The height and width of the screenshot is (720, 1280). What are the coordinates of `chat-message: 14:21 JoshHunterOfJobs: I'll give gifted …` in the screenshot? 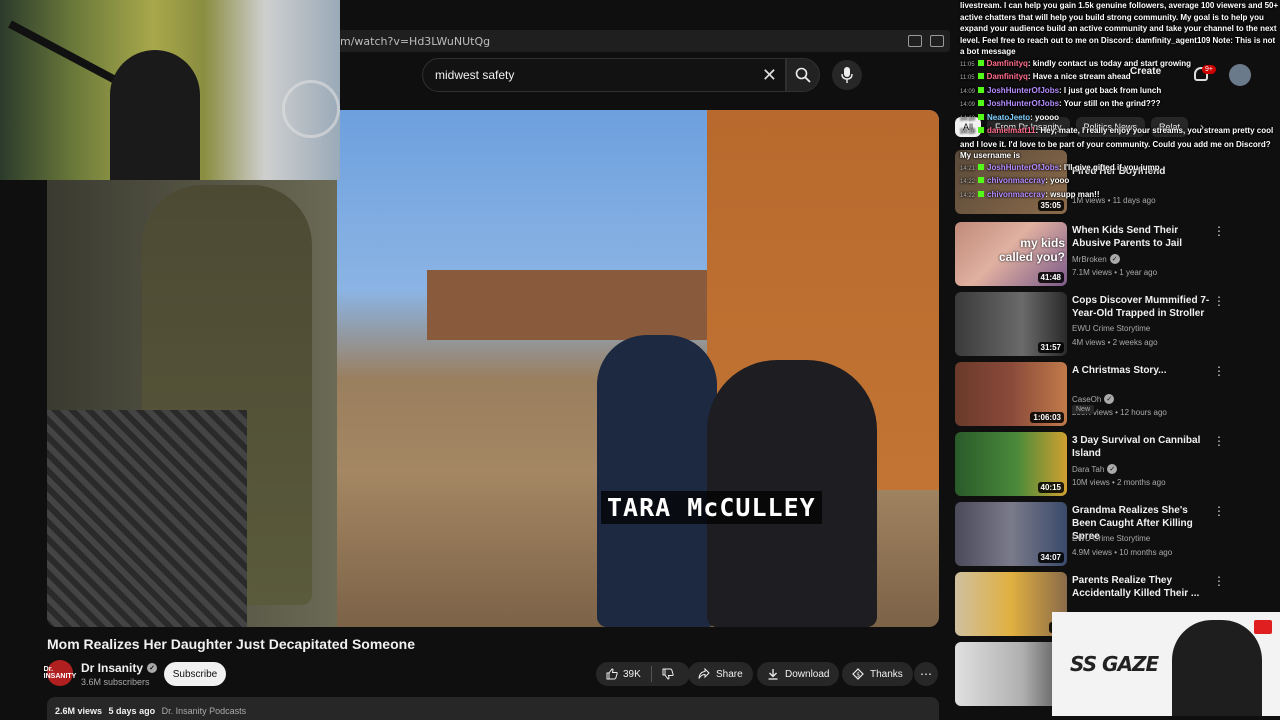 It's located at (1060, 167).